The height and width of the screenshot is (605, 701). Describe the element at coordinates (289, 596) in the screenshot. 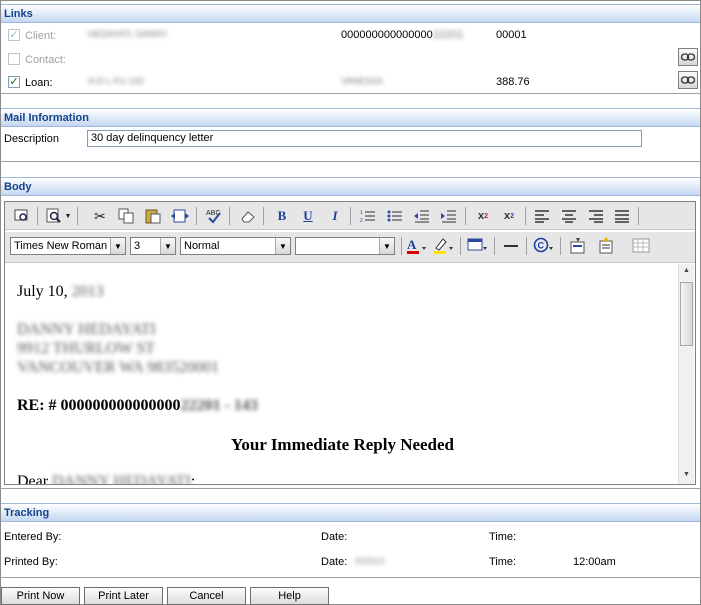

I see `help-button: Help` at that location.